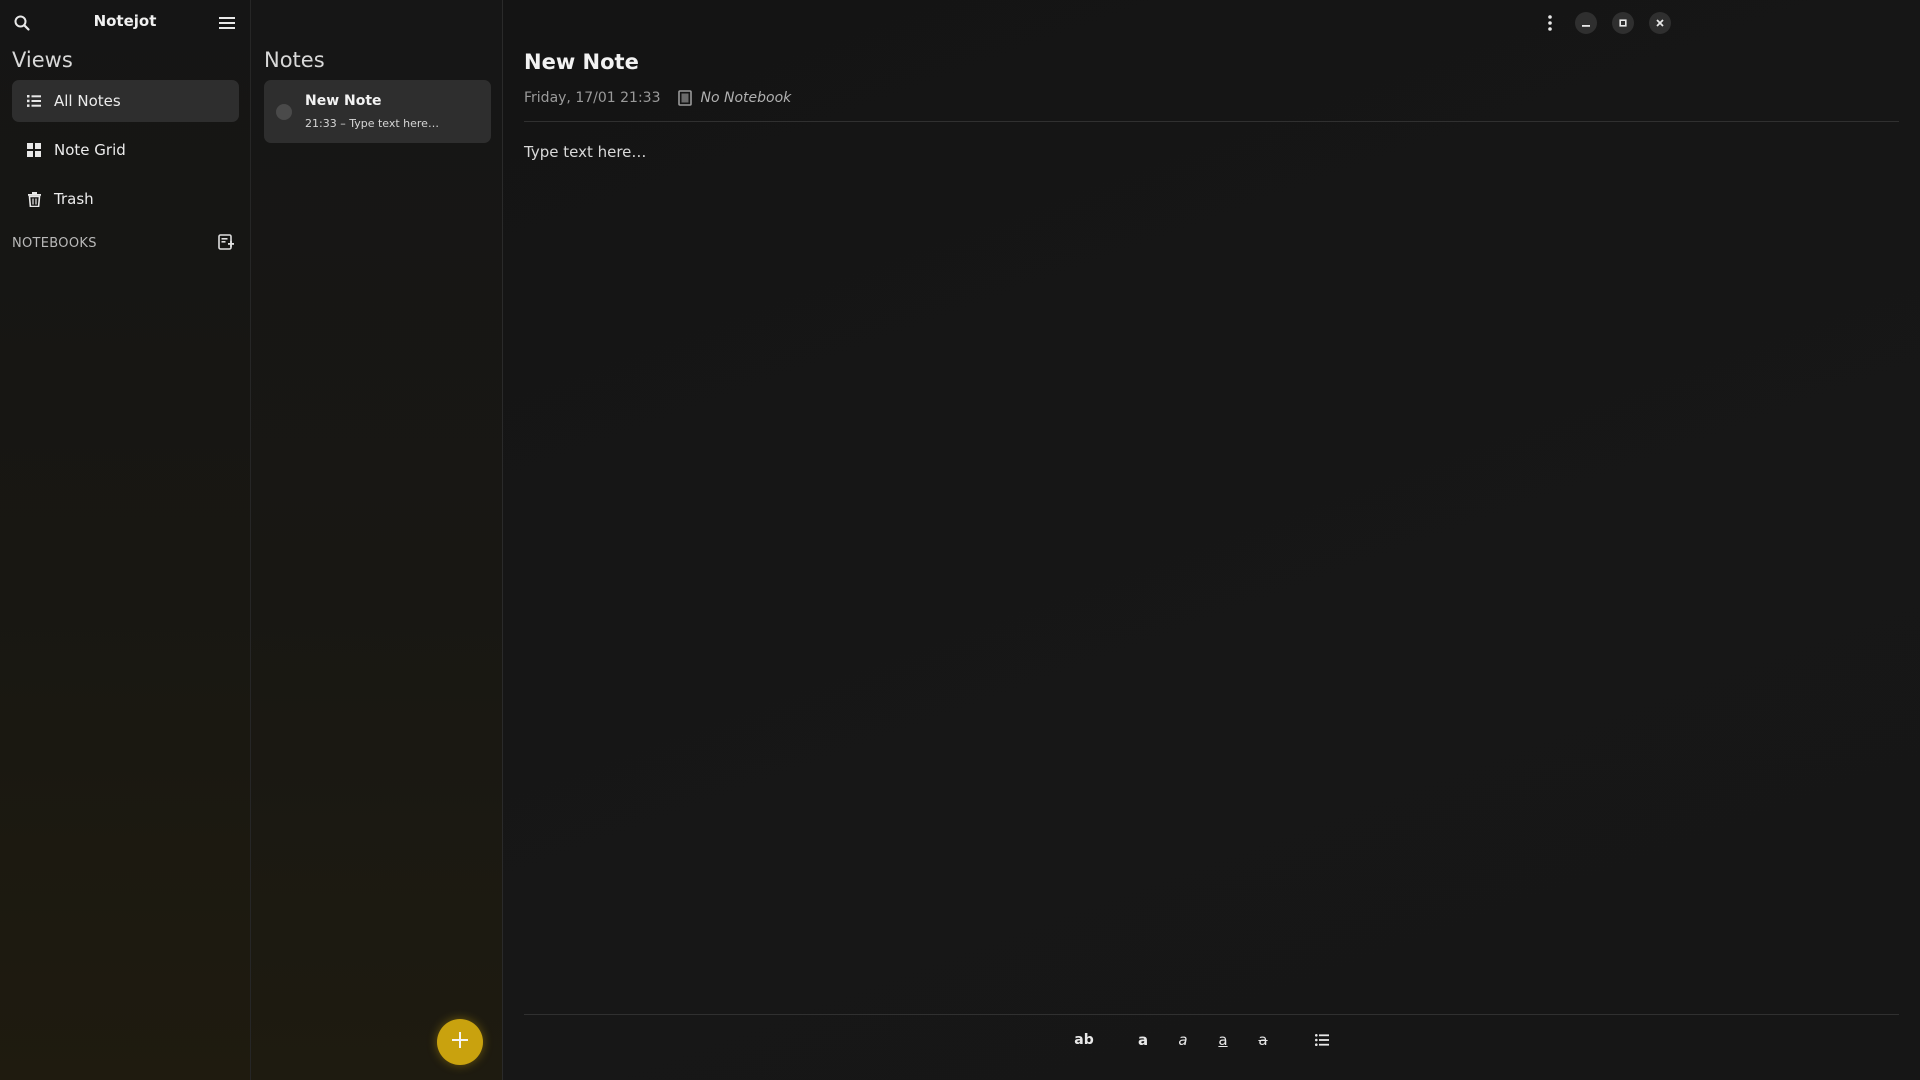 This screenshot has width=1920, height=1080. Describe the element at coordinates (125, 199) in the screenshot. I see `sidebar-item-trash: Trash` at that location.